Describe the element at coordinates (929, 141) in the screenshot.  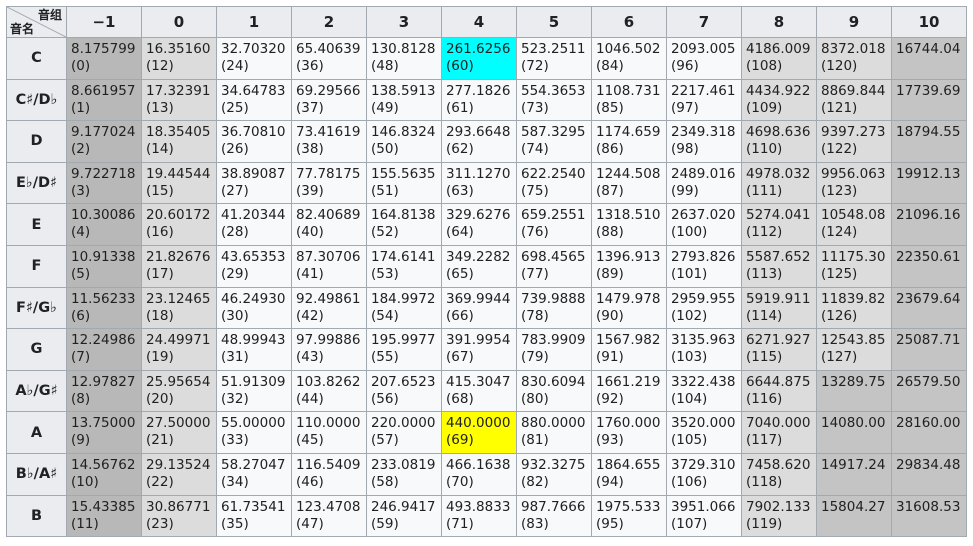
I see `frequency-cell: 18794.55` at that location.